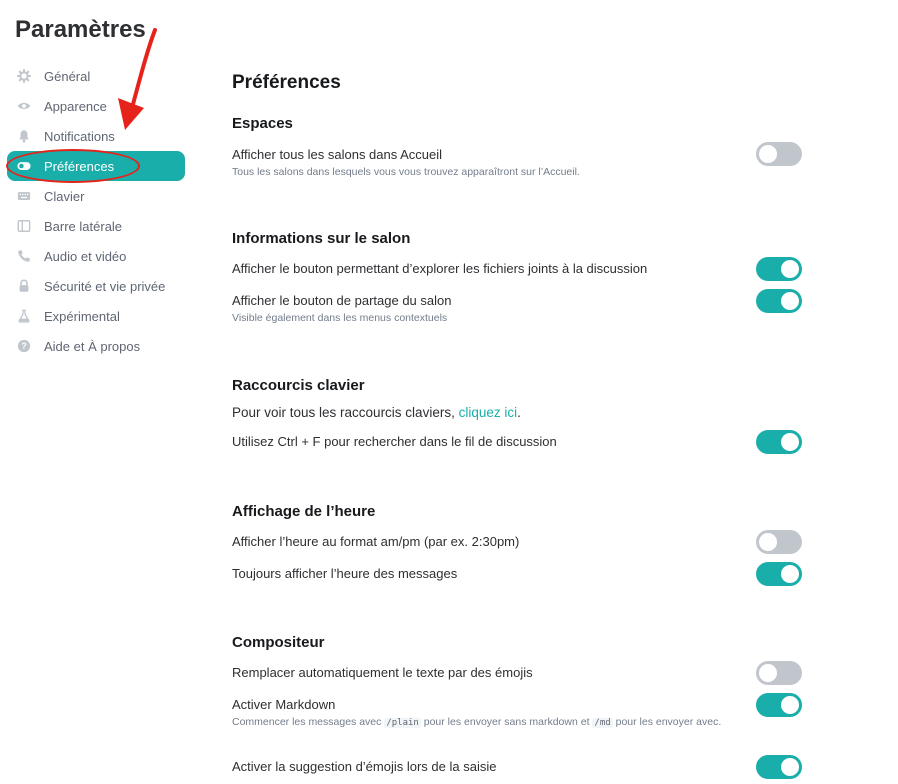 The image size is (898, 784). I want to click on eye-icon, so click(24, 106).